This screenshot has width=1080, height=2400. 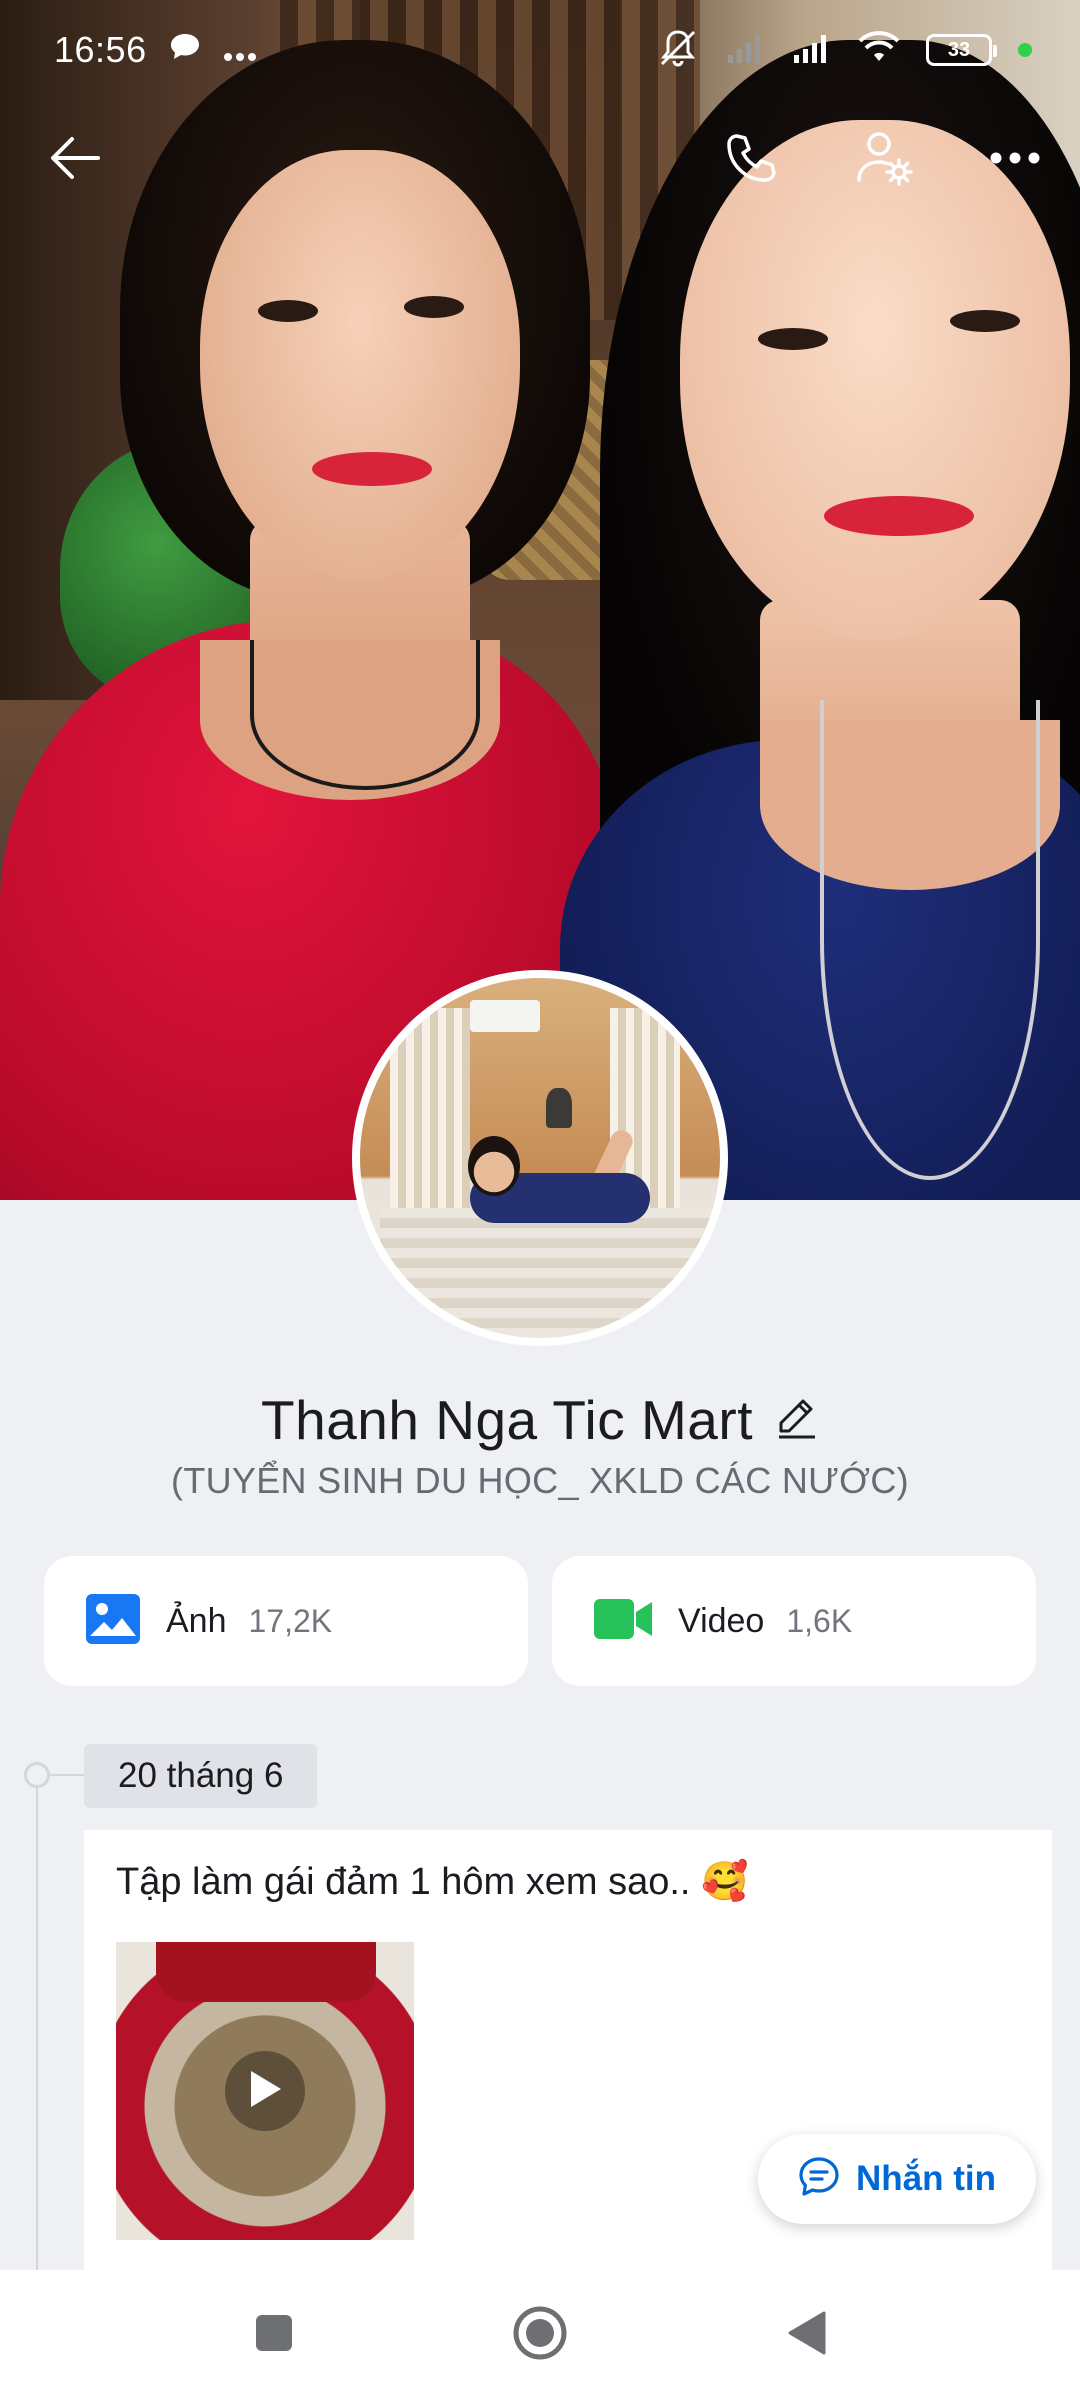 I want to click on wifi-icon, so click(x=879, y=50).